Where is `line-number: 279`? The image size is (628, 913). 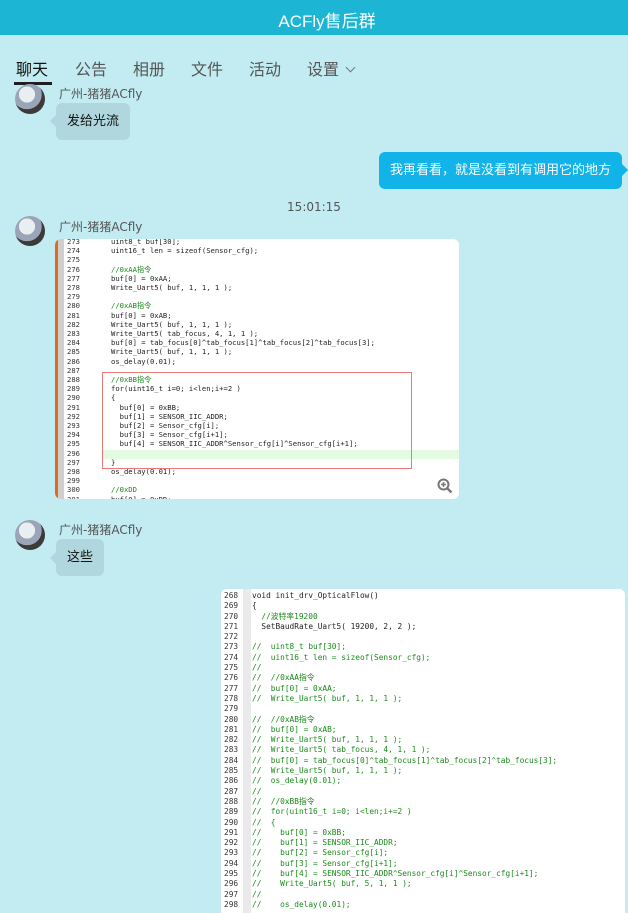 line-number: 279 is located at coordinates (73, 297).